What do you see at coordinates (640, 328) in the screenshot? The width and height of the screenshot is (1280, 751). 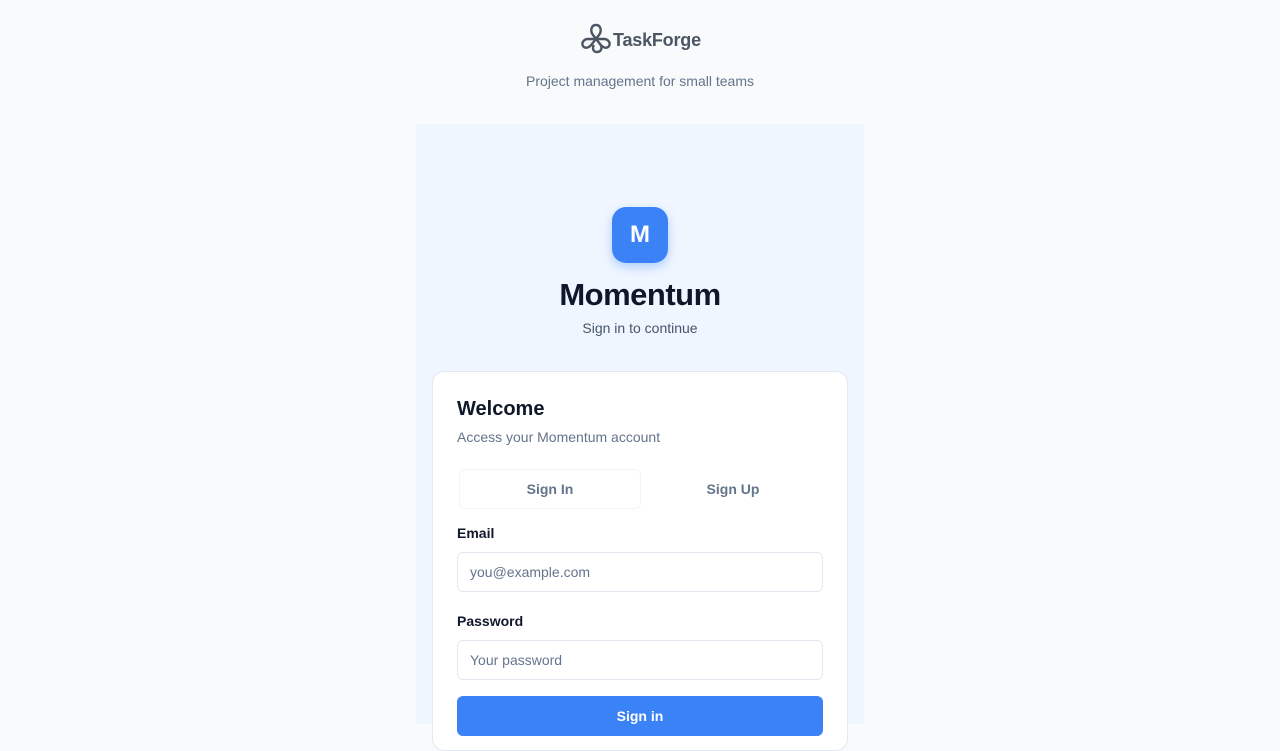 I see `app-subtitle: Sign in to continue` at bounding box center [640, 328].